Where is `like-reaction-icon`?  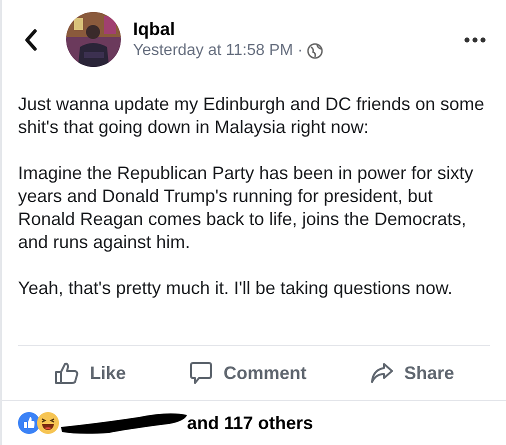
like-reaction-icon is located at coordinates (29, 423).